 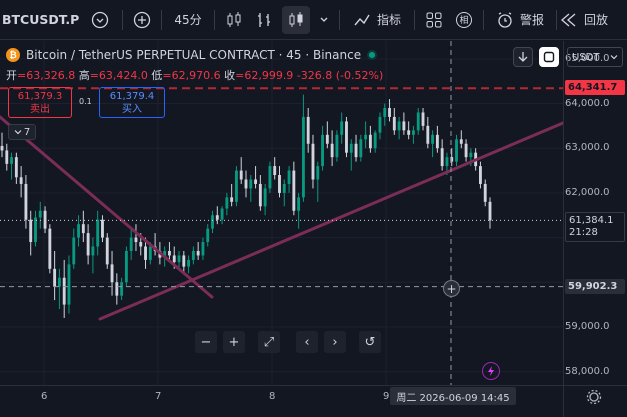 I want to click on scroll-right-button: ›, so click(x=335, y=342).